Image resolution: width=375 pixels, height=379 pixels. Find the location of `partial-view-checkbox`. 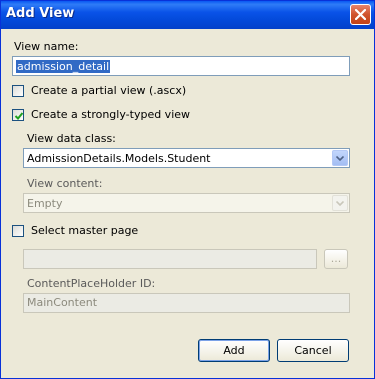

partial-view-checkbox is located at coordinates (18, 91).